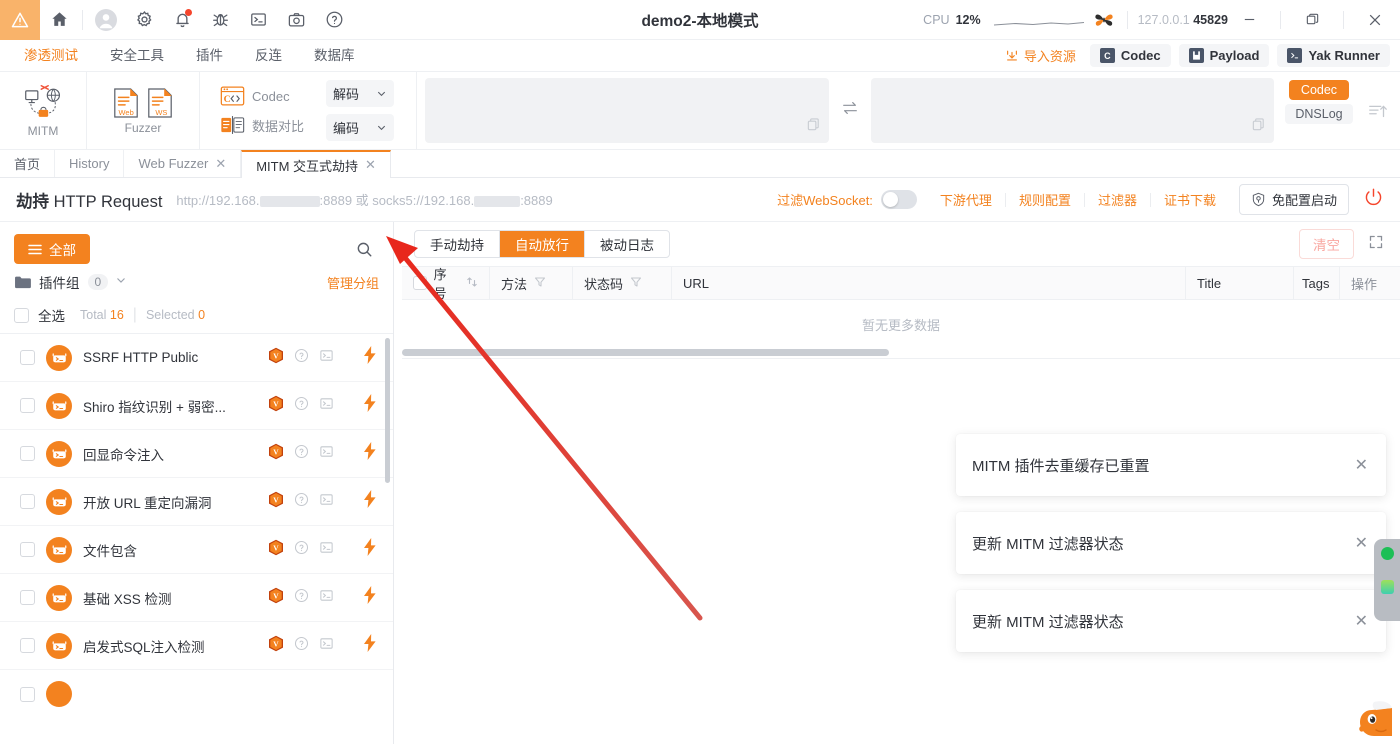 The image size is (1400, 744). Describe the element at coordinates (457, 244) in the screenshot. I see `tab-manual-hijack: 手动劫持` at that location.